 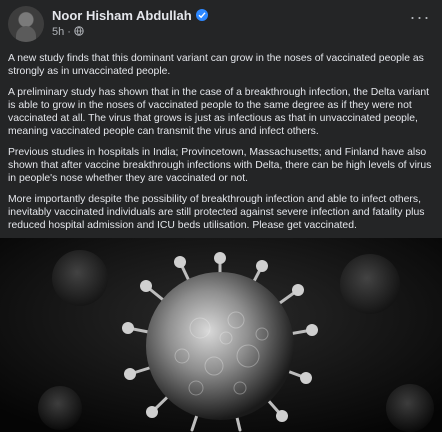 What do you see at coordinates (26, 24) in the screenshot?
I see `avatar` at bounding box center [26, 24].